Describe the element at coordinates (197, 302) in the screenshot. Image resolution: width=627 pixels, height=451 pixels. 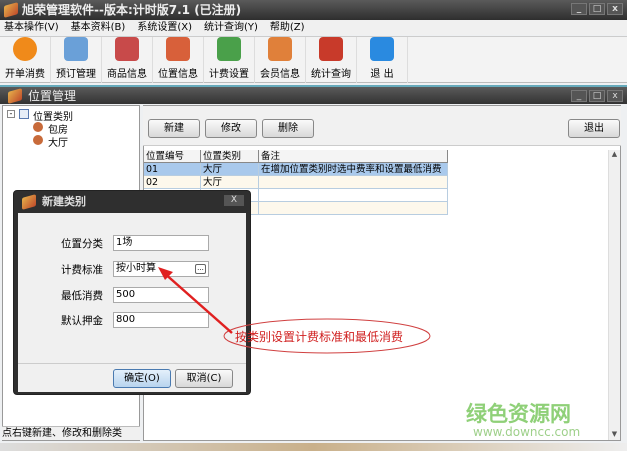
I see `annotation-arrow` at that location.